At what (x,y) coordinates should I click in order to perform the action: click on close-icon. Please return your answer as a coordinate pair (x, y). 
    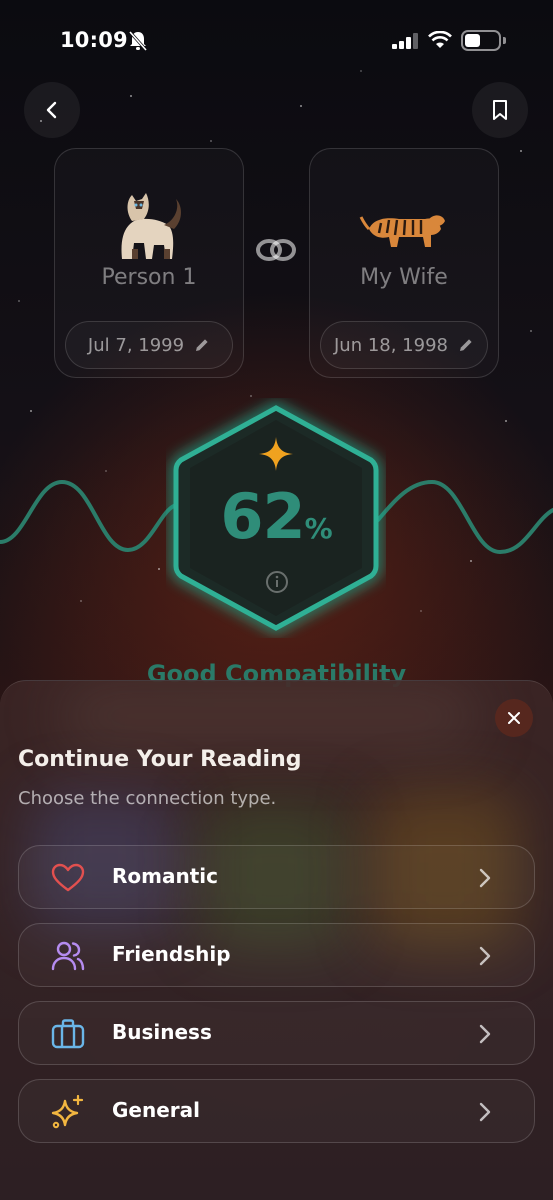
    Looking at the image, I should click on (514, 718).